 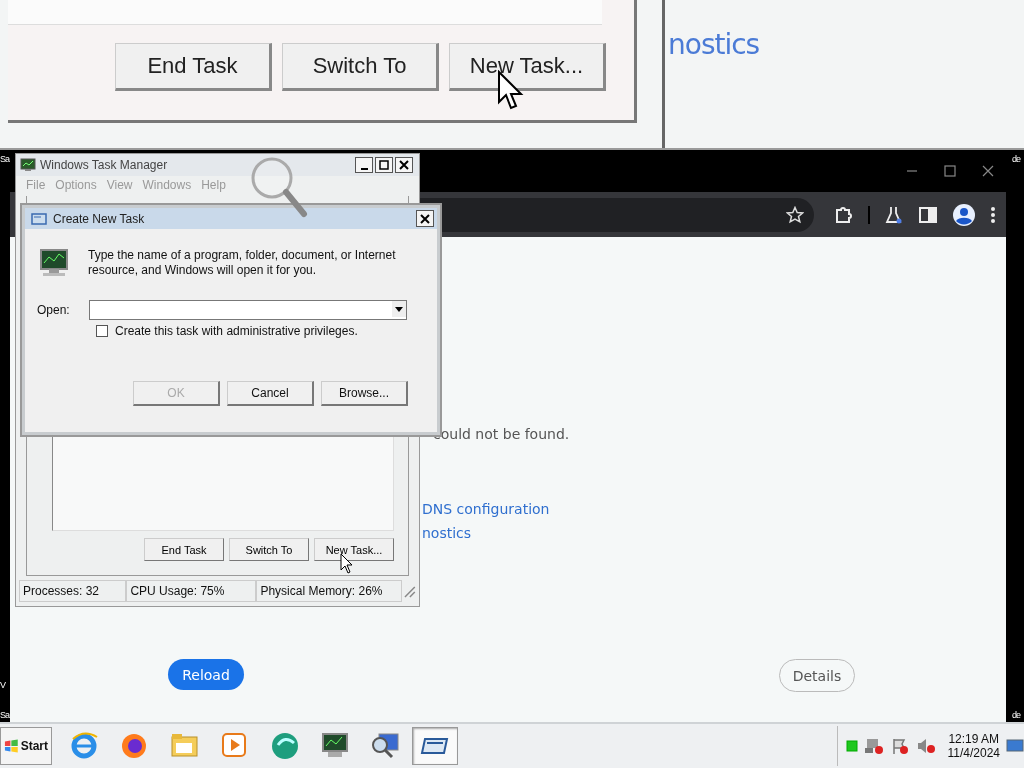 What do you see at coordinates (269, 549) in the screenshot?
I see `task-button: Switch To` at bounding box center [269, 549].